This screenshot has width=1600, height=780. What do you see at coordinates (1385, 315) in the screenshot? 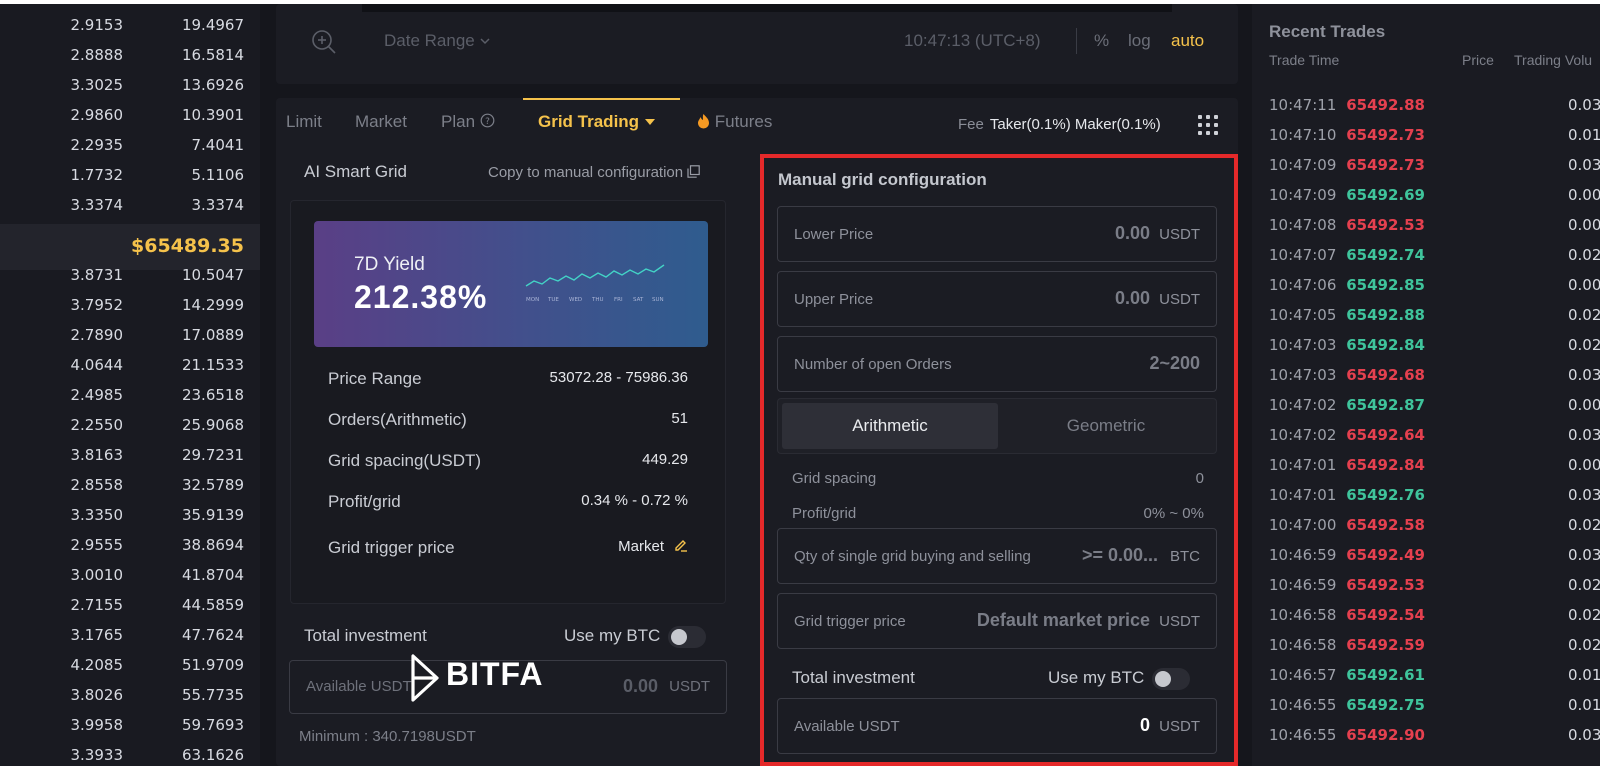
I see `trade-price: 65492.88` at bounding box center [1385, 315].